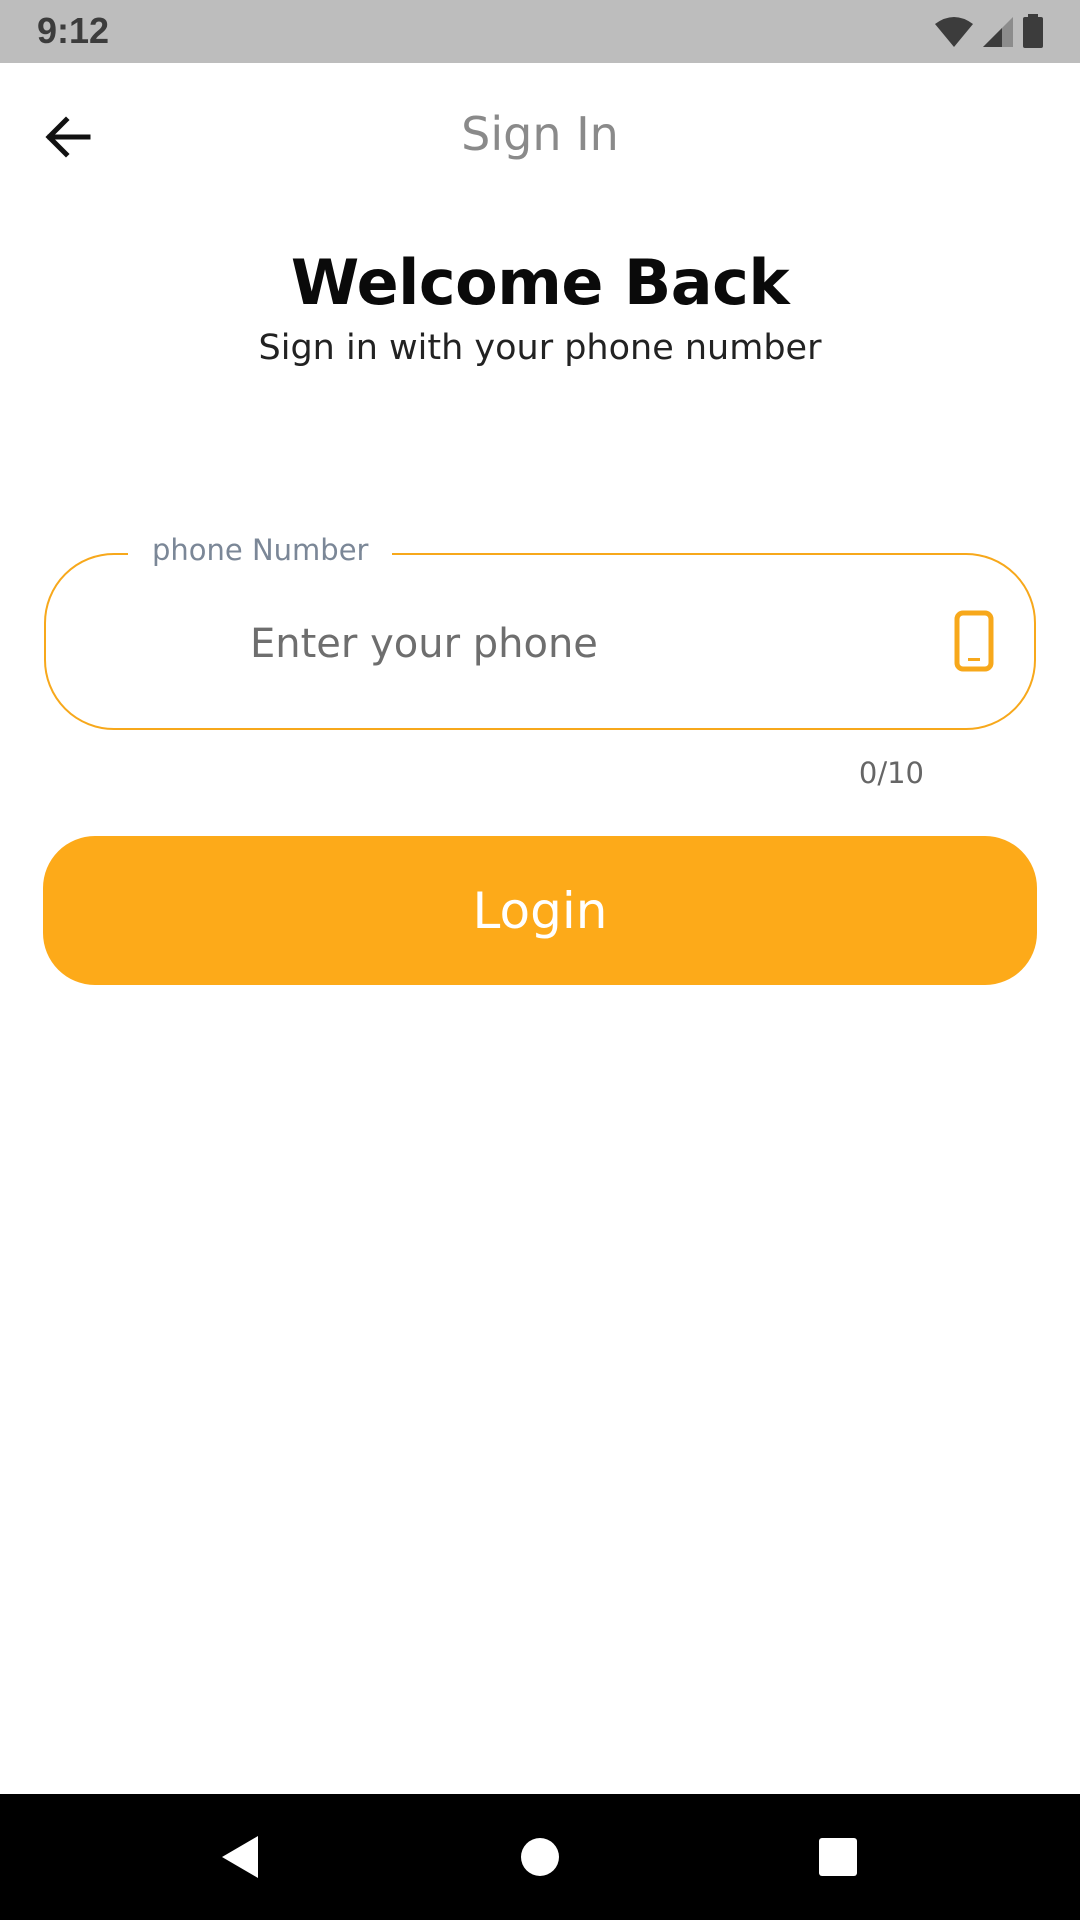  I want to click on welcome-subtitle: Sign in with your phone number, so click(540, 348).